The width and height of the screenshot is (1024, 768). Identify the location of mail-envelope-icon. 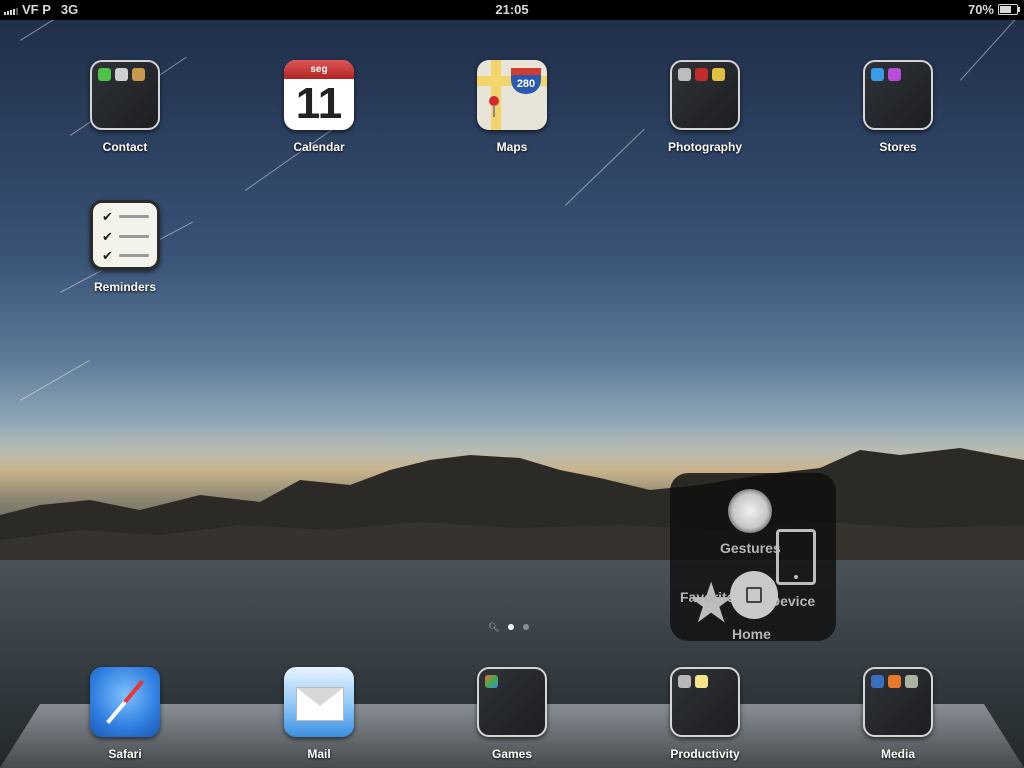
(319, 702).